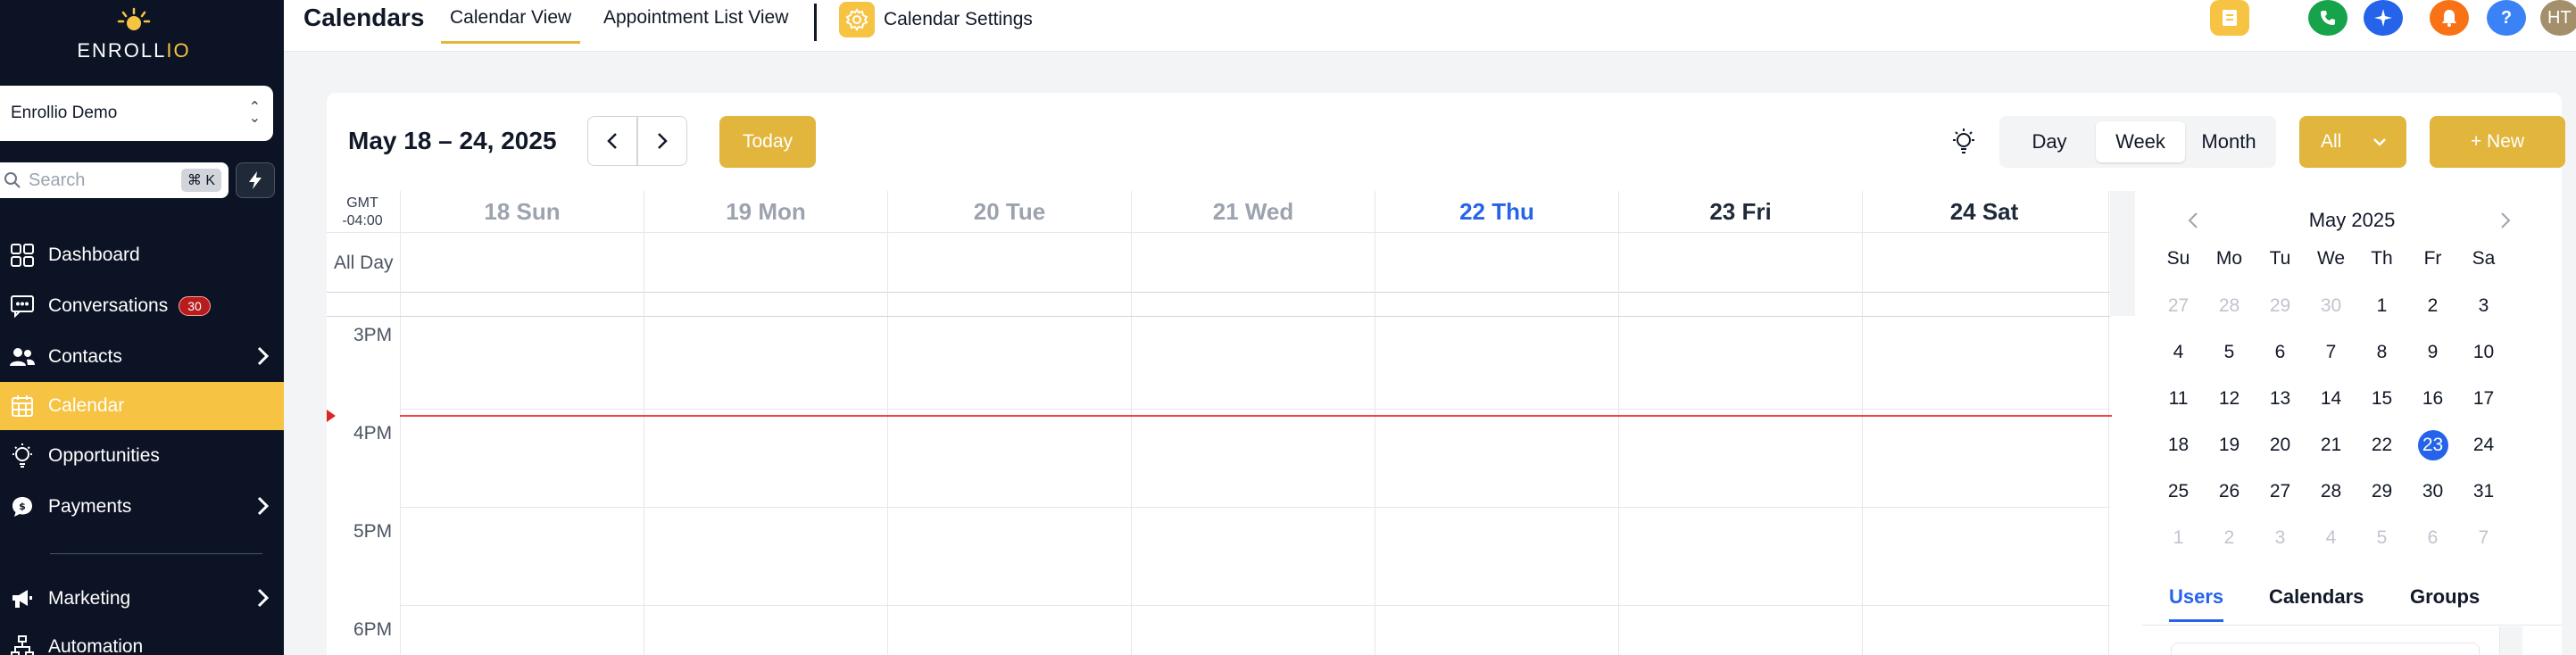 This screenshot has height=655, width=2576. I want to click on mini-calendar-day: 16, so click(2433, 399).